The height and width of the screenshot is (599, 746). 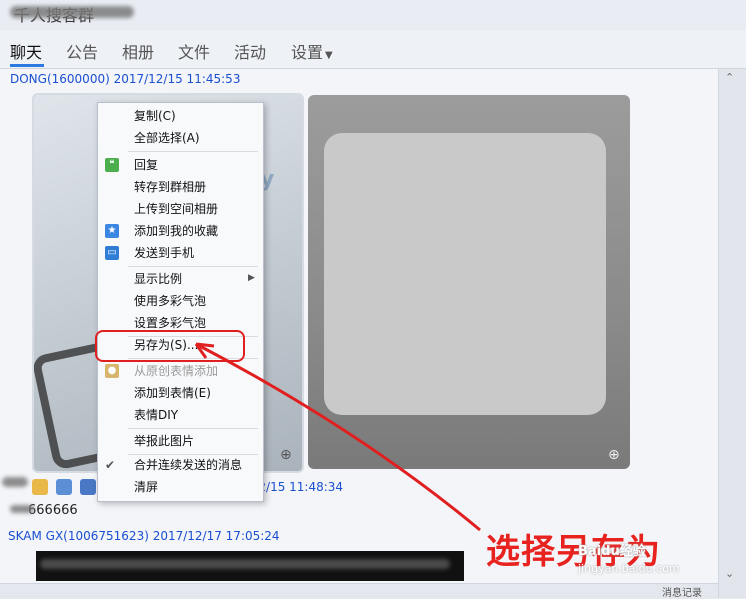 What do you see at coordinates (337, 437) in the screenshot?
I see `annotation-arrow` at bounding box center [337, 437].